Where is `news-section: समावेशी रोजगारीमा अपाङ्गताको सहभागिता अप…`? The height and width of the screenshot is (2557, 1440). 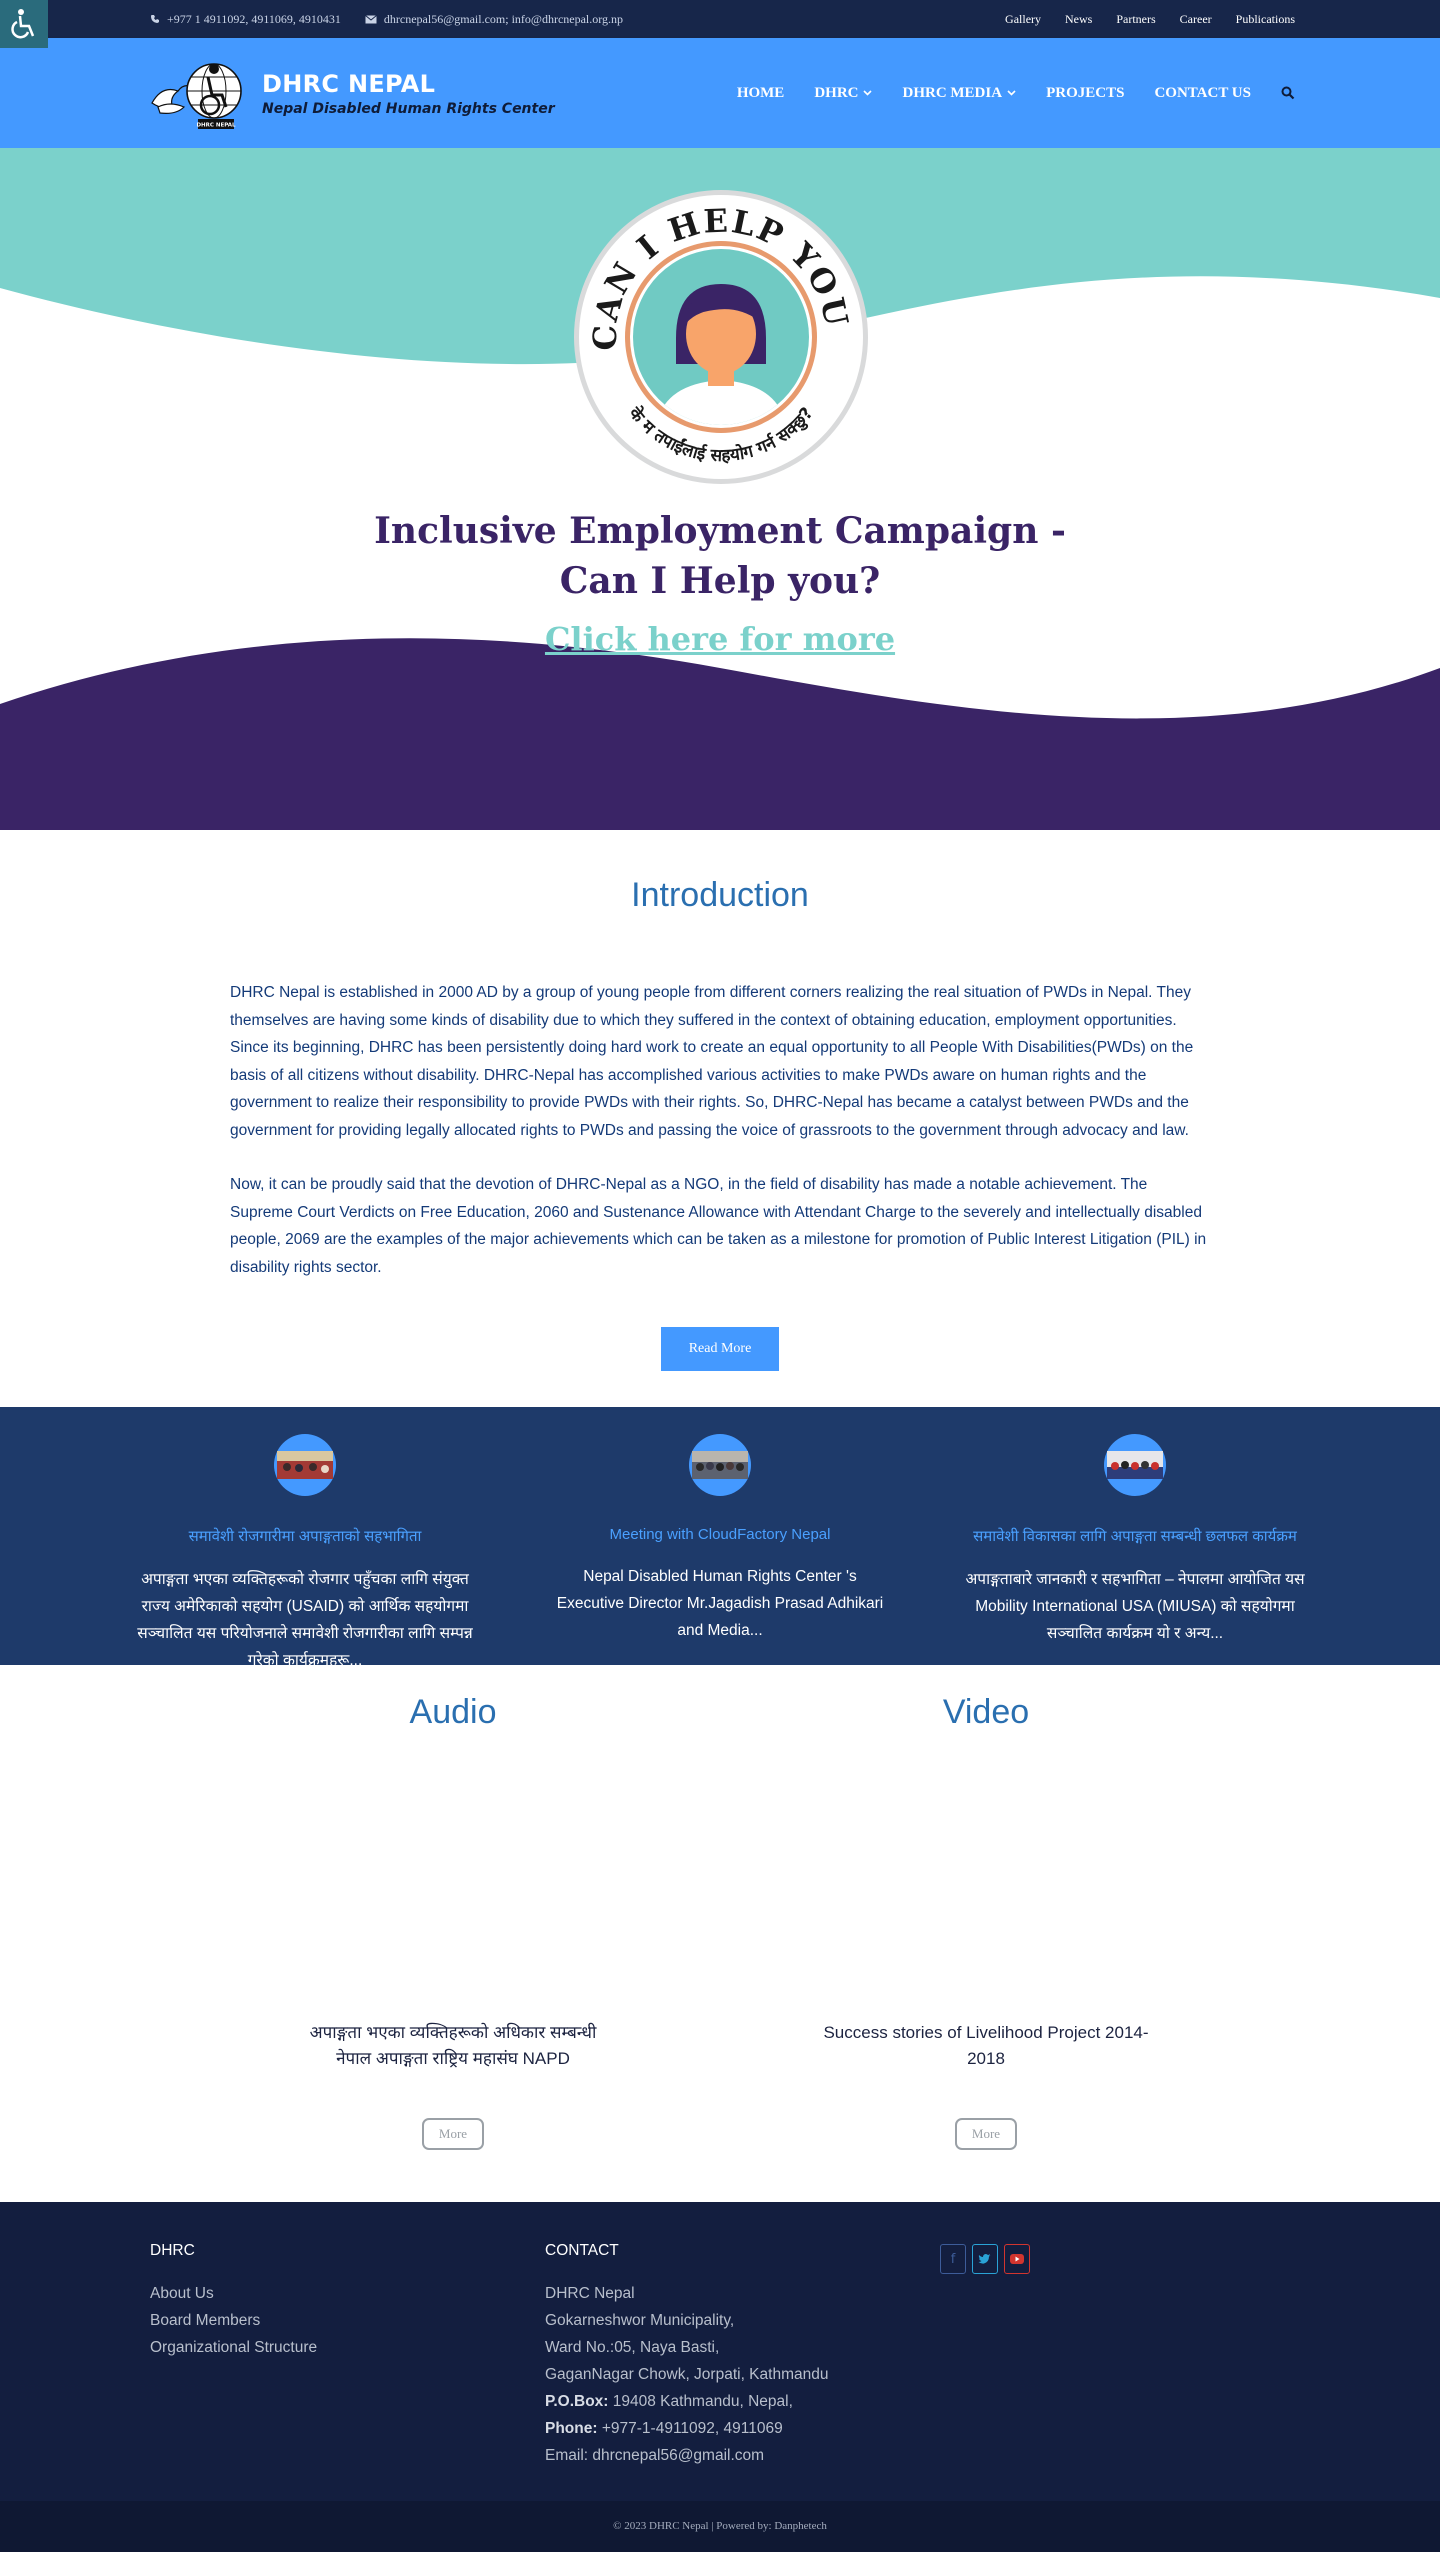 news-section: समावेशी रोजगारीमा अपाङ्गताको सहभागिता अप… is located at coordinates (720, 1538).